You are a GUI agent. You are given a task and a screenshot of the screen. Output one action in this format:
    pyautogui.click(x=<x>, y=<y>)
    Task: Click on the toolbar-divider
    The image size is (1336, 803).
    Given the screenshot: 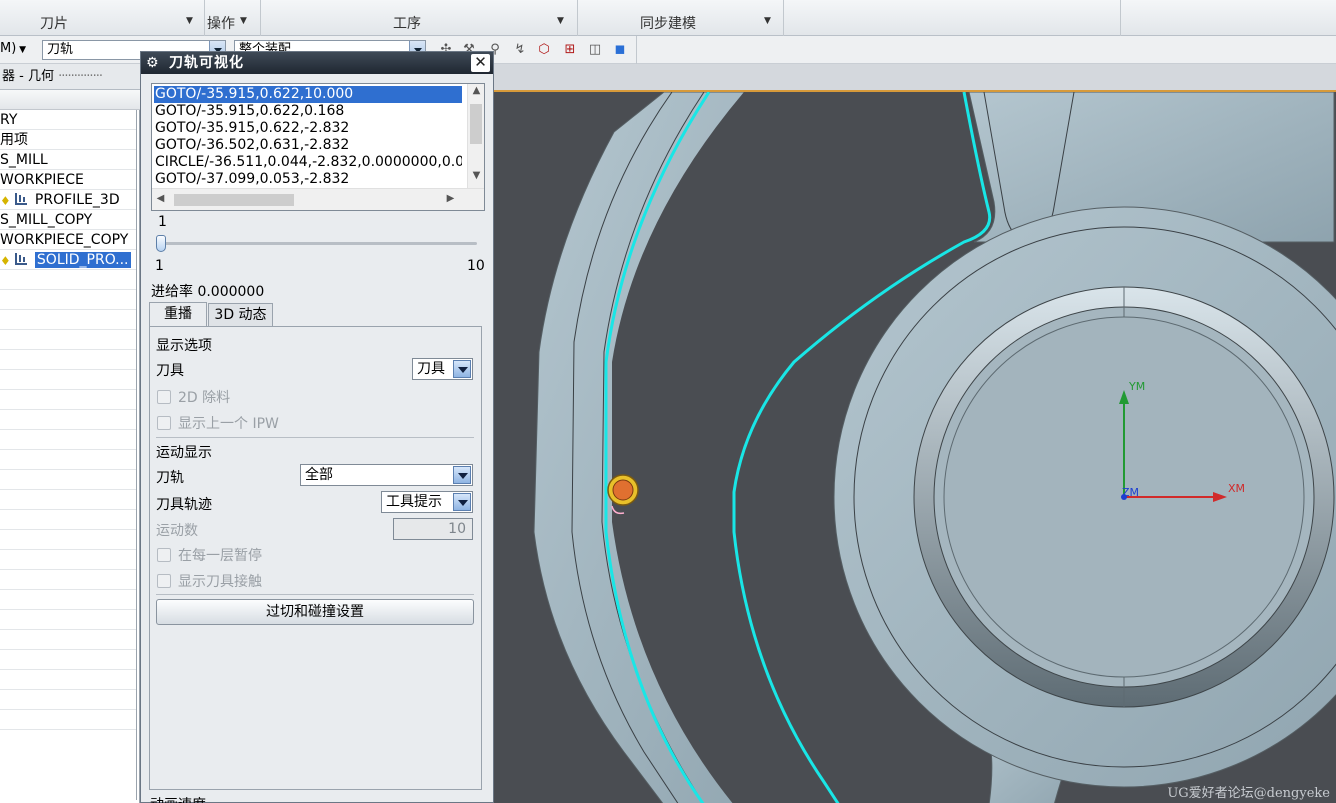 What is the action you would take?
    pyautogui.click(x=636, y=50)
    